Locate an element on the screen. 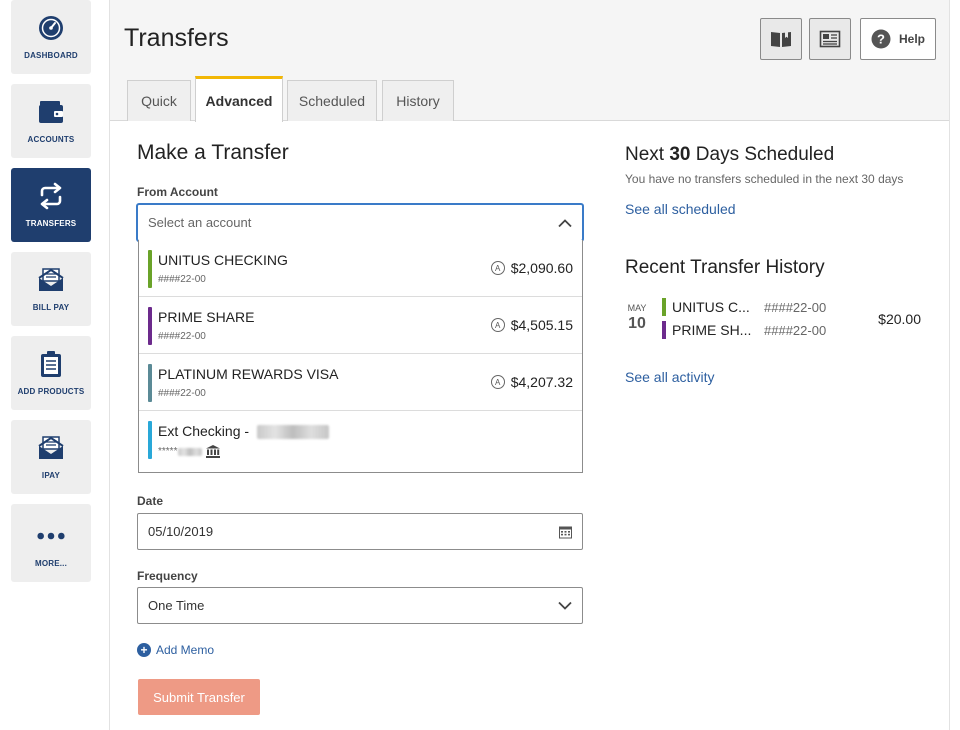 The image size is (960, 730). account-number: ***** is located at coordinates (168, 451).